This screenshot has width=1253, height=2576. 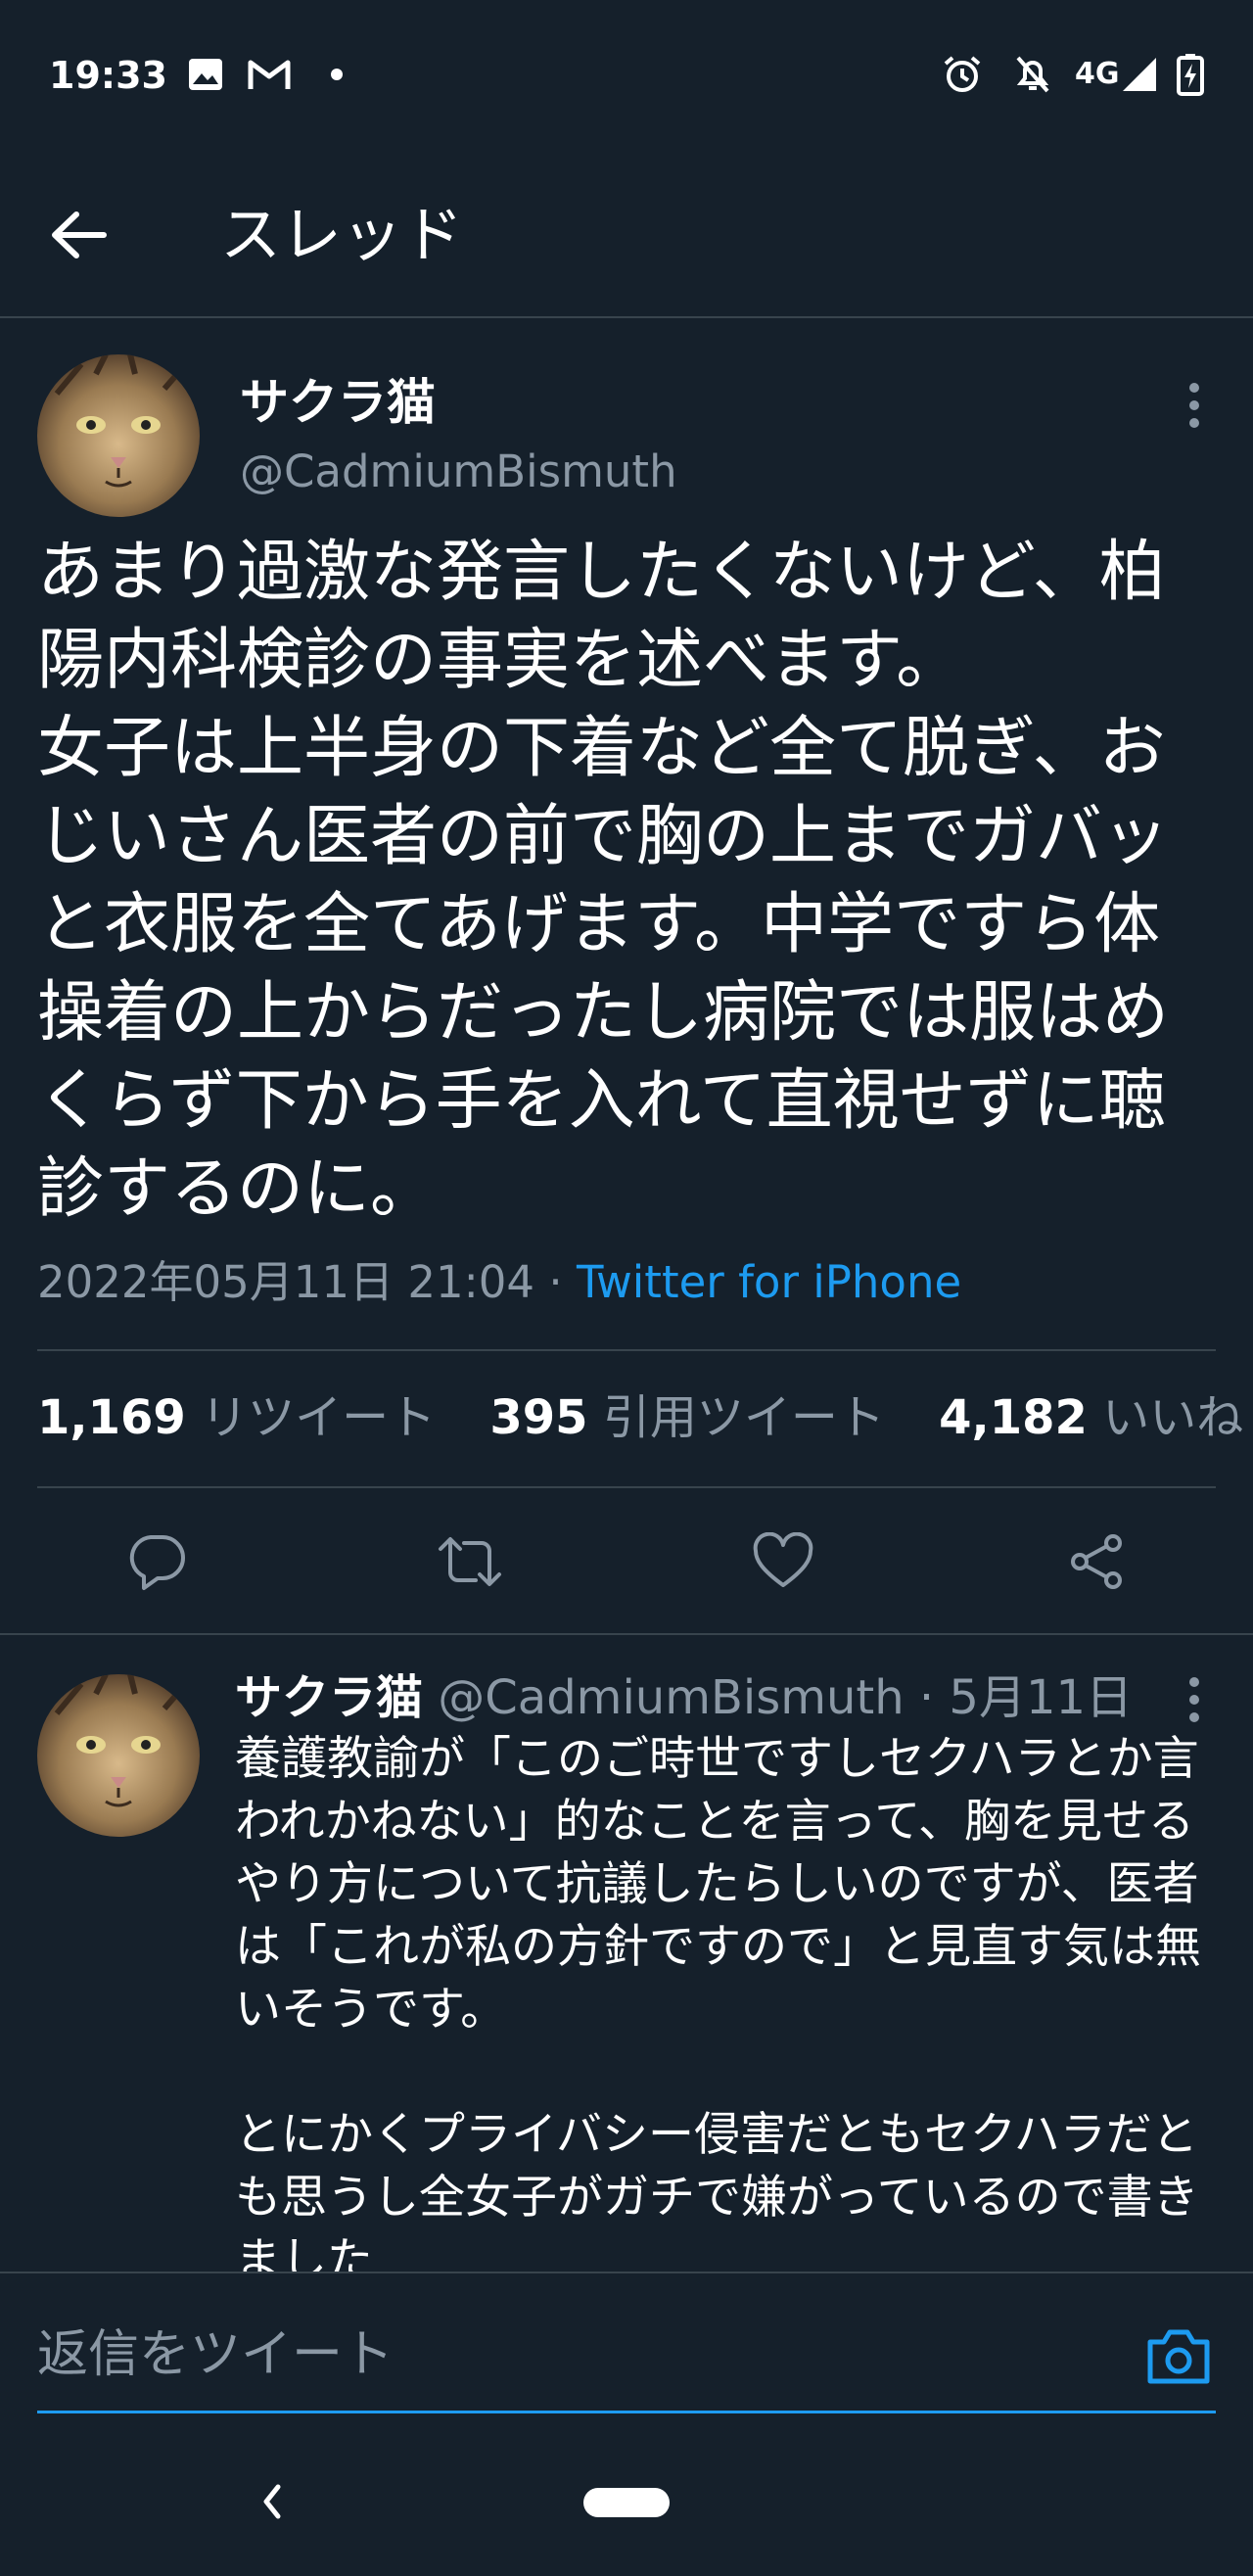 I want to click on quote-stat: 395 引用ツイート, so click(x=706, y=1418).